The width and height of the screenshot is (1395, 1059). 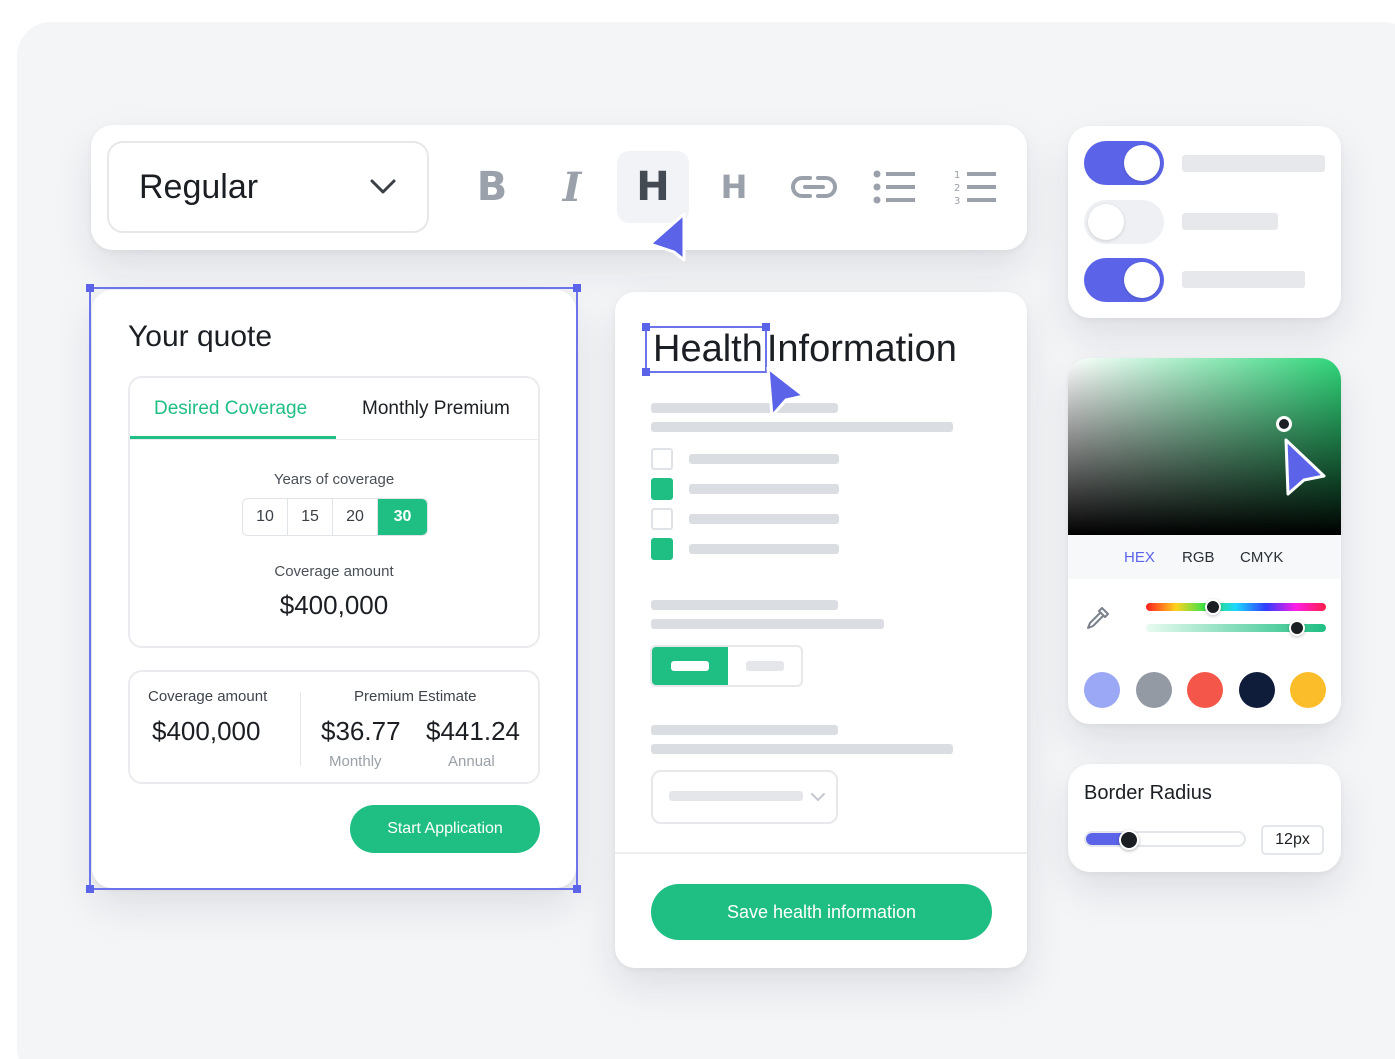 What do you see at coordinates (1165, 839) in the screenshot?
I see `border-radius-slider` at bounding box center [1165, 839].